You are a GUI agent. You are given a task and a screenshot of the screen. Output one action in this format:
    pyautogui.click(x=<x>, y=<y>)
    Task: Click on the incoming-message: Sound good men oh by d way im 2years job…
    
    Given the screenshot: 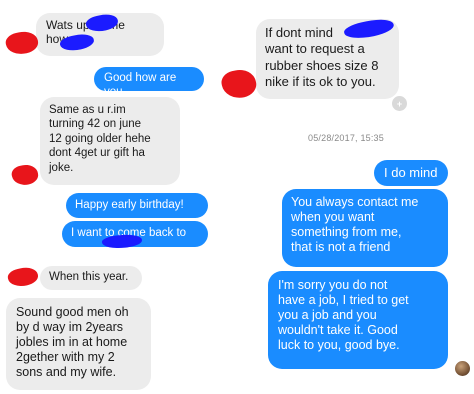 What is the action you would take?
    pyautogui.click(x=78, y=344)
    